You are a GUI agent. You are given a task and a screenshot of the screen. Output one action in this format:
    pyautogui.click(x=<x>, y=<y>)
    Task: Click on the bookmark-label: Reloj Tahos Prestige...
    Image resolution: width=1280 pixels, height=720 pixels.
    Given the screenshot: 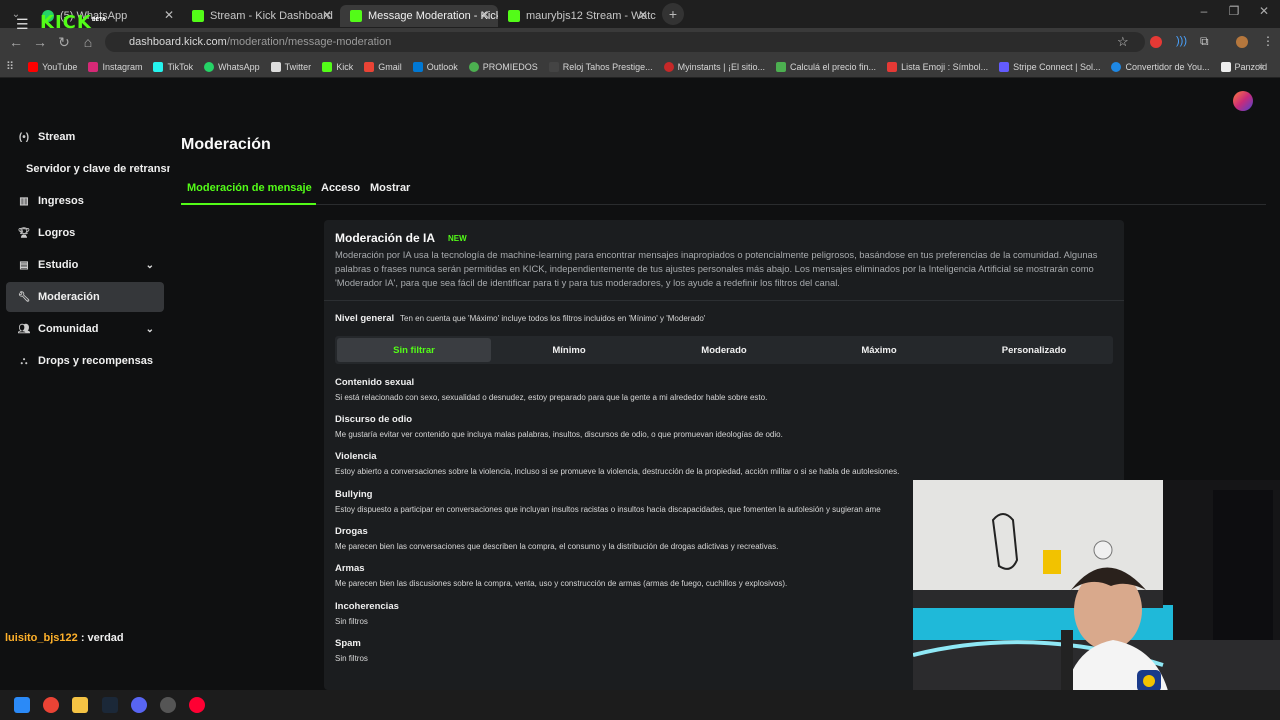 What is the action you would take?
    pyautogui.click(x=607, y=66)
    